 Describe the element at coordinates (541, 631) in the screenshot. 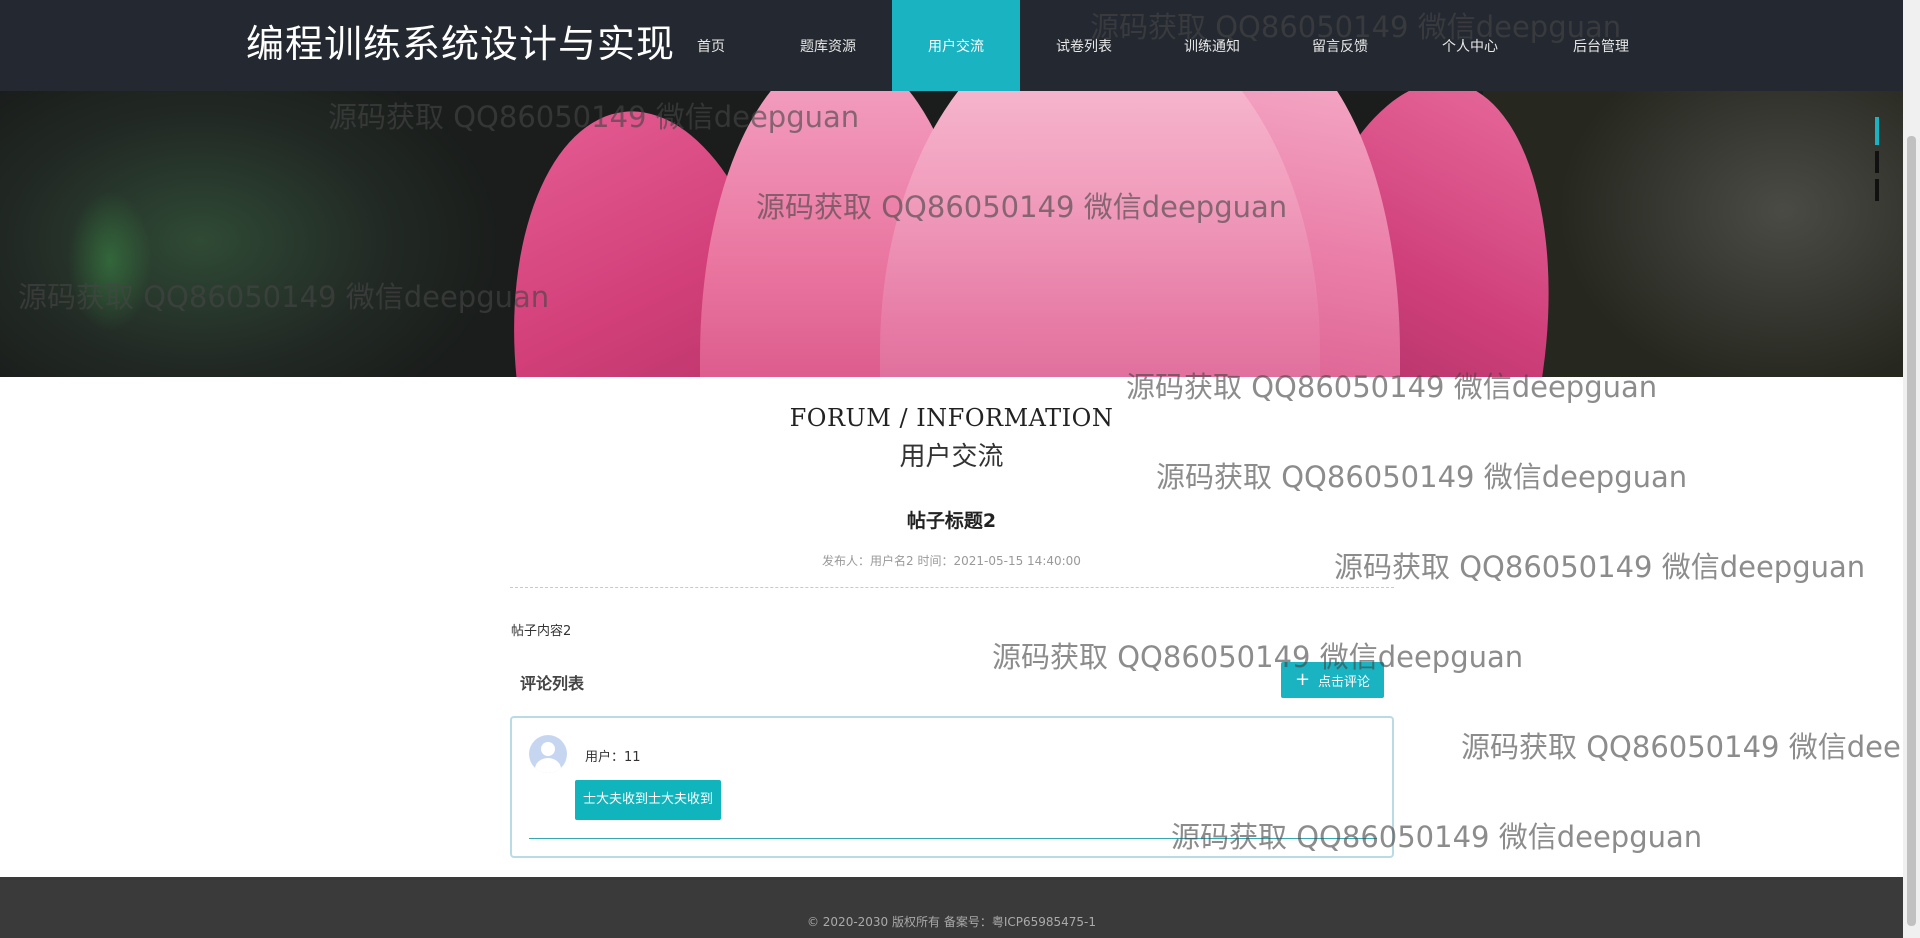

I see `post-content: 帖子内容2` at that location.